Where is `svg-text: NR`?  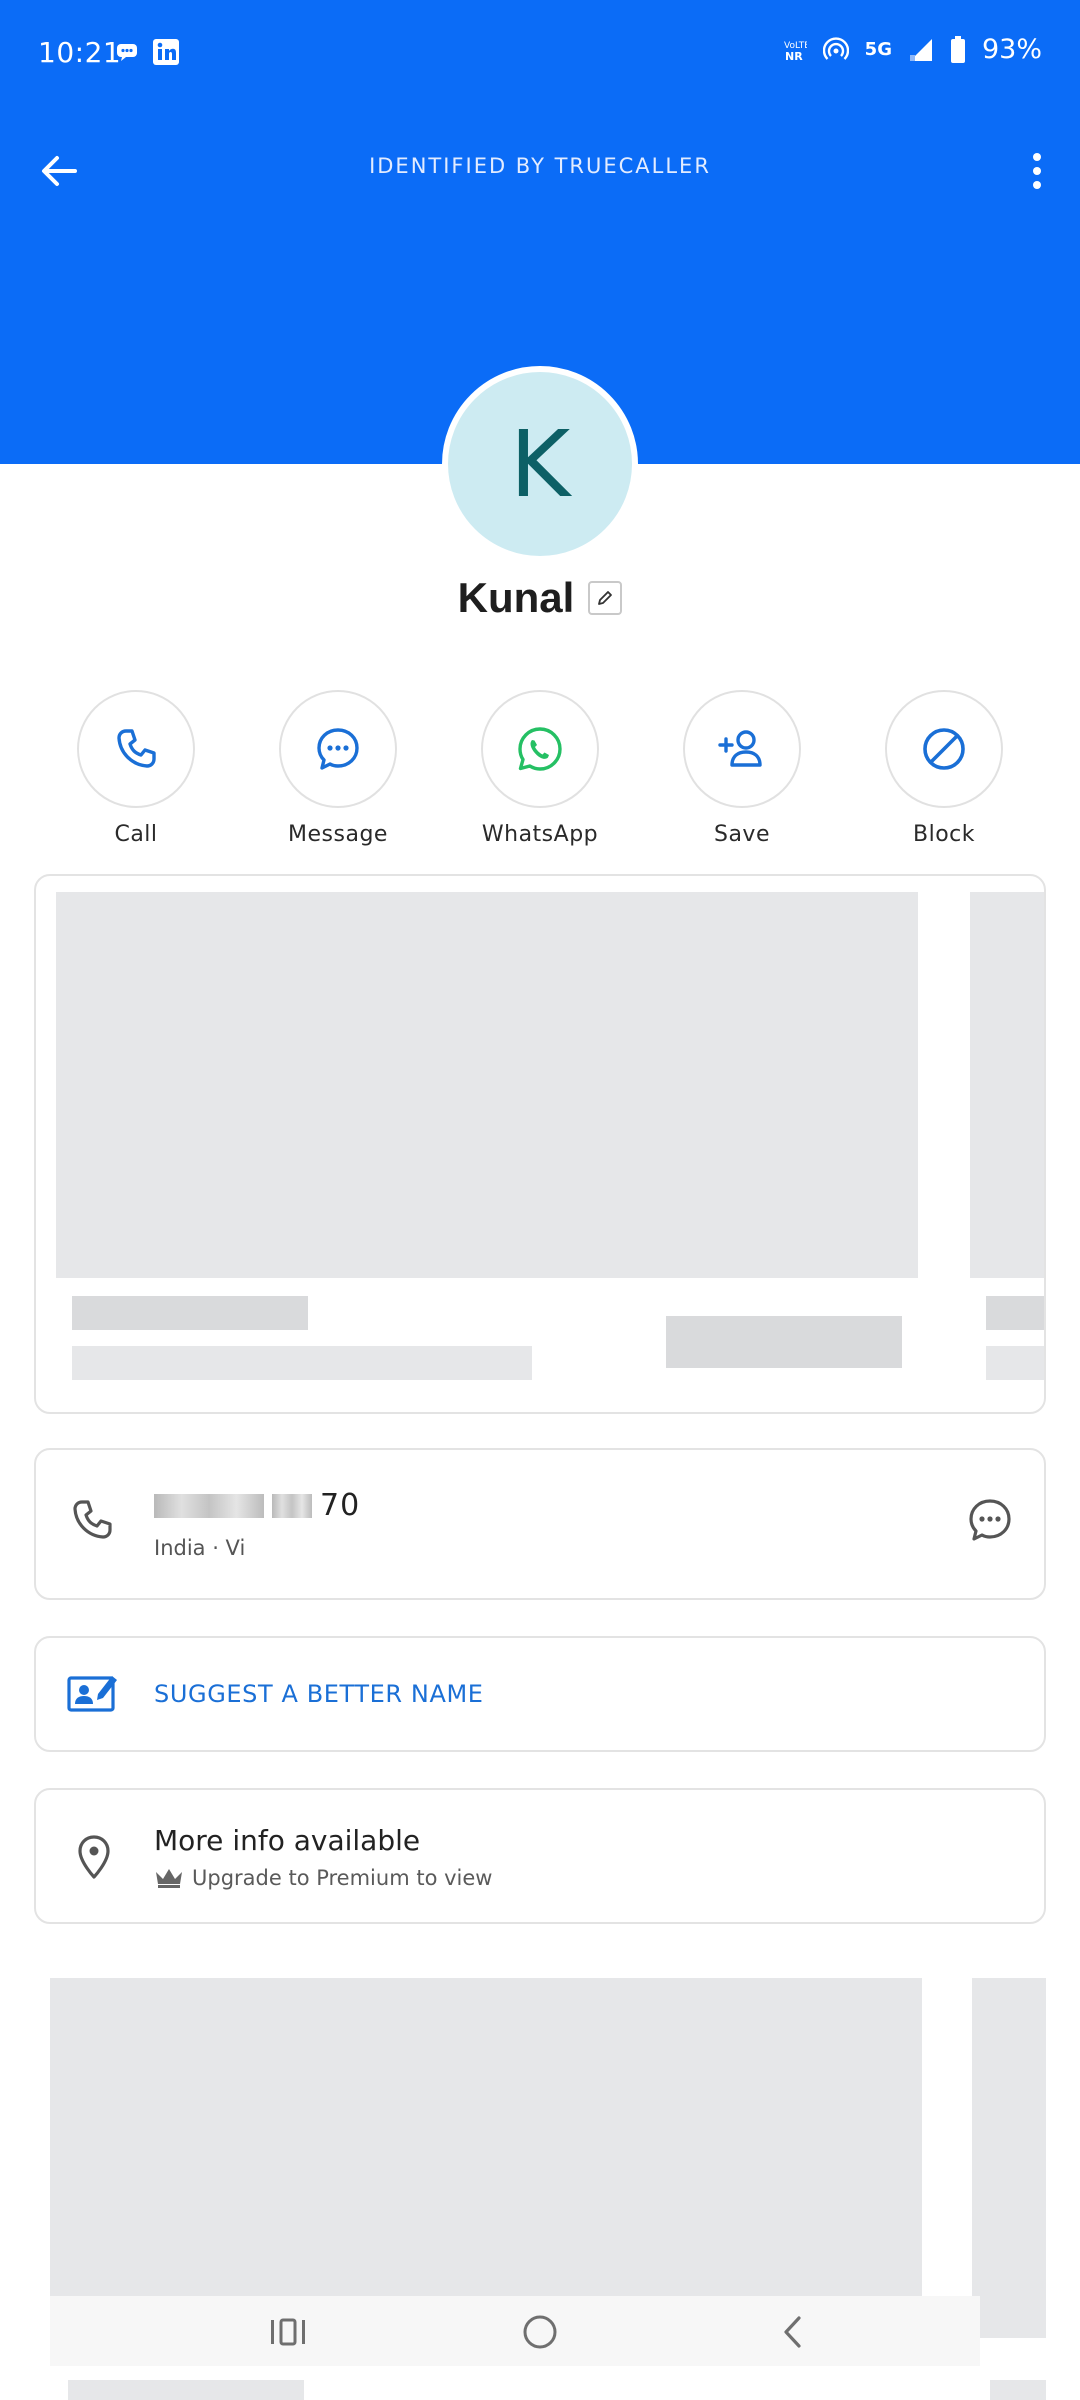
svg-text: NR is located at coordinates (794, 56).